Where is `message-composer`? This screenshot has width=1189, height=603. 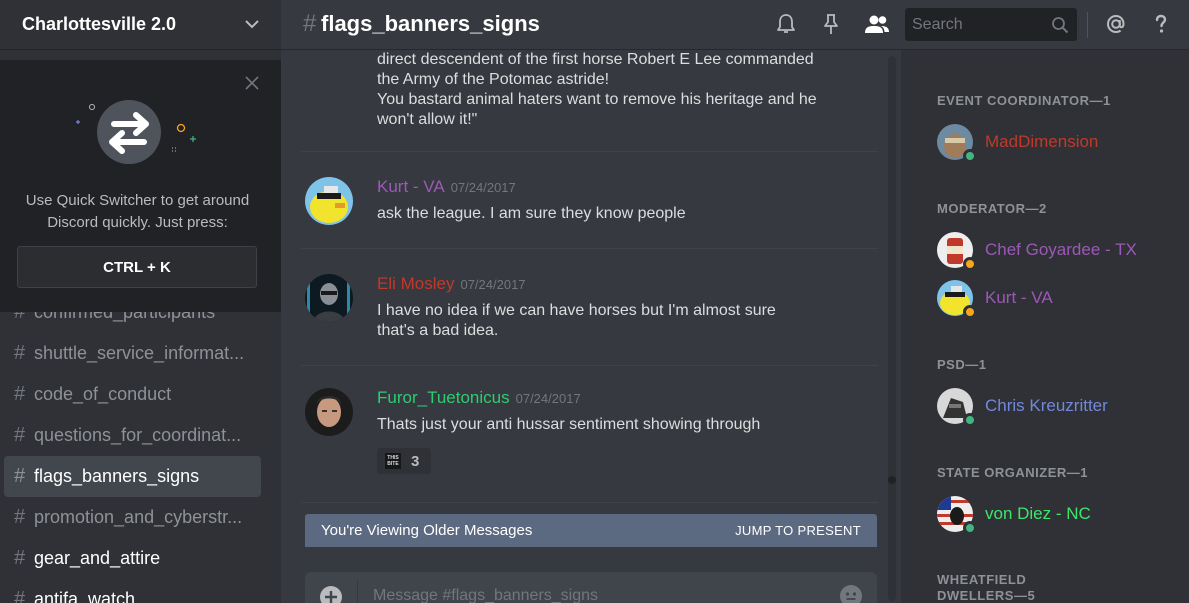
message-composer is located at coordinates (591, 587).